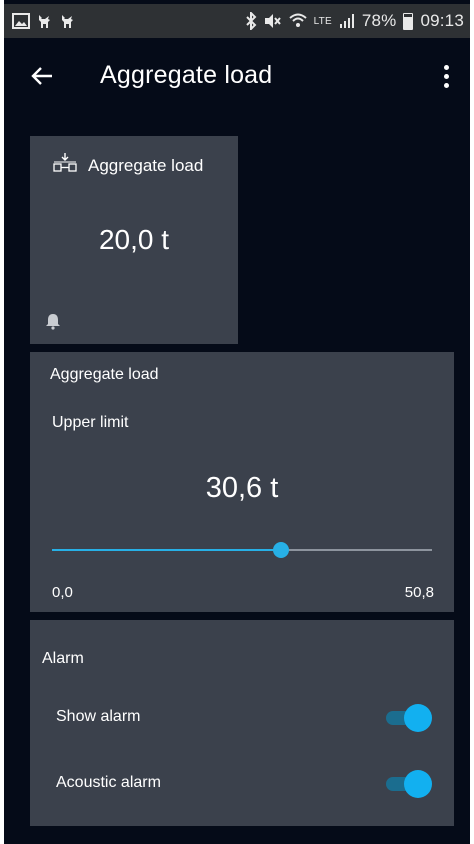 This screenshot has width=474, height=844. I want to click on back-button, so click(42, 76).